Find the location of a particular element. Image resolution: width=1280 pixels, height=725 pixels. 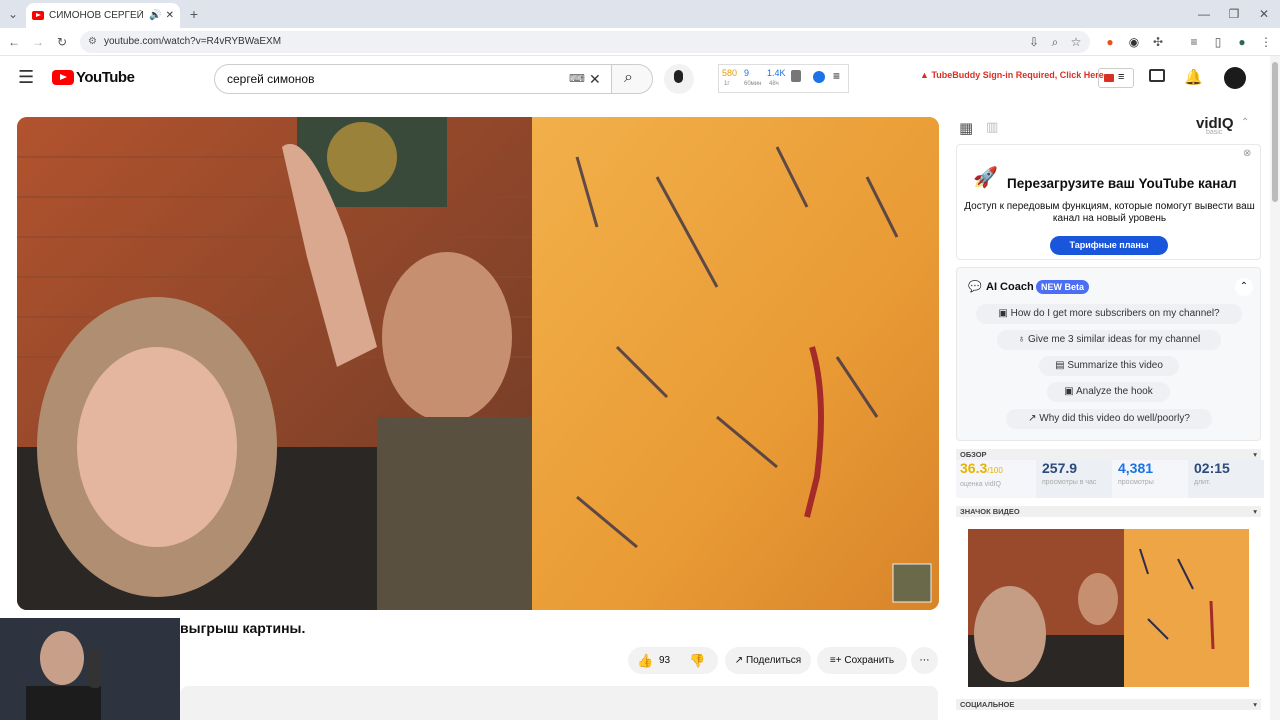

promo-title: Перезагрузите ваш YouTube канал is located at coordinates (1122, 183).